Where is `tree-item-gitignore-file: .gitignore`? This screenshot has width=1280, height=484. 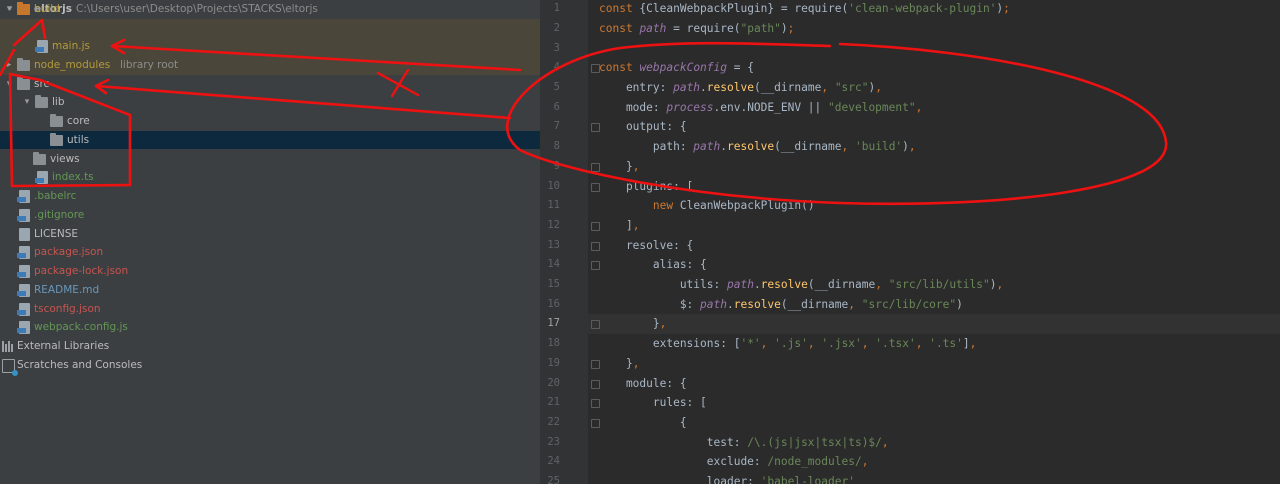
tree-item-gitignore-file: .gitignore is located at coordinates (270, 215).